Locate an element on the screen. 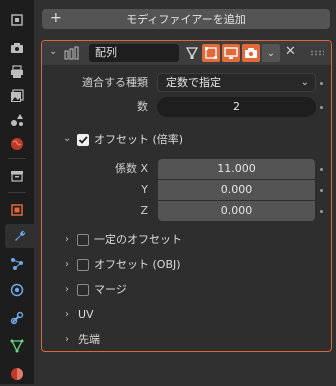 Image resolution: width=336 pixels, height=386 pixels. factor-z-label: Z is located at coordinates (144, 210).